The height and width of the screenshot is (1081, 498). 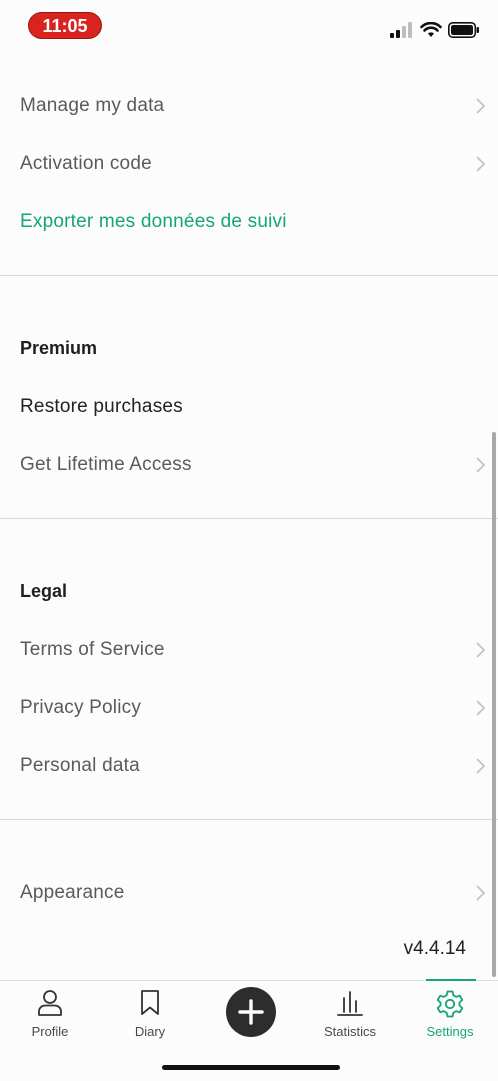 I want to click on tab-settings-label: Settings, so click(x=450, y=1031).